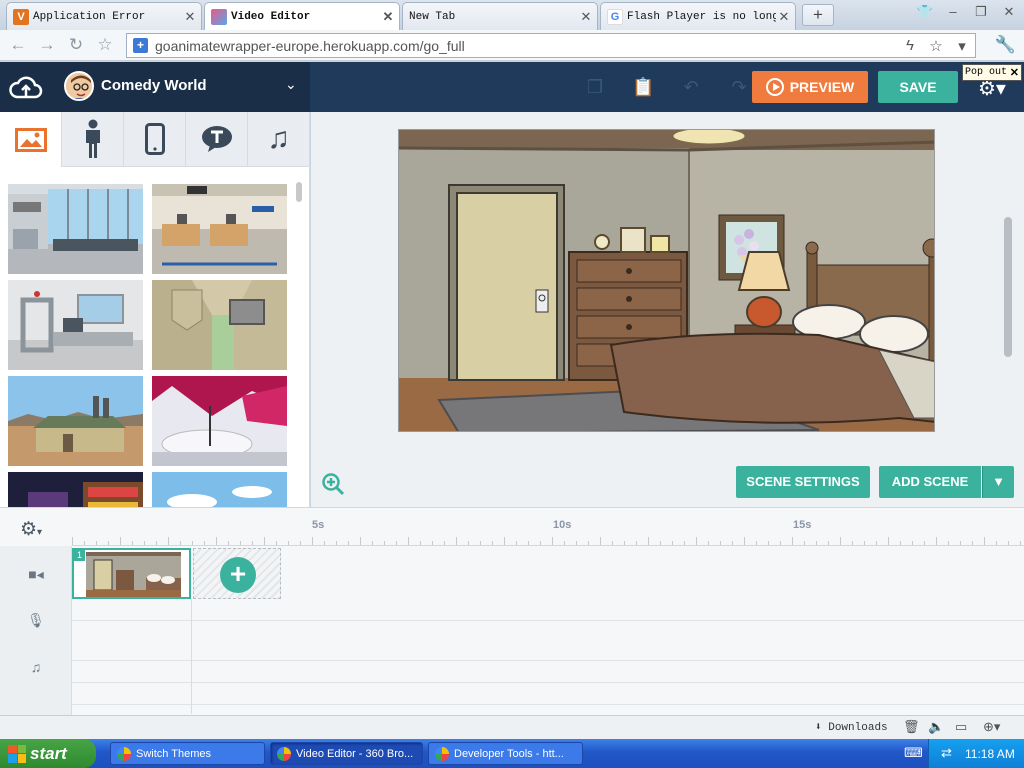  I want to click on restore-icon: ❐, so click(981, 12).